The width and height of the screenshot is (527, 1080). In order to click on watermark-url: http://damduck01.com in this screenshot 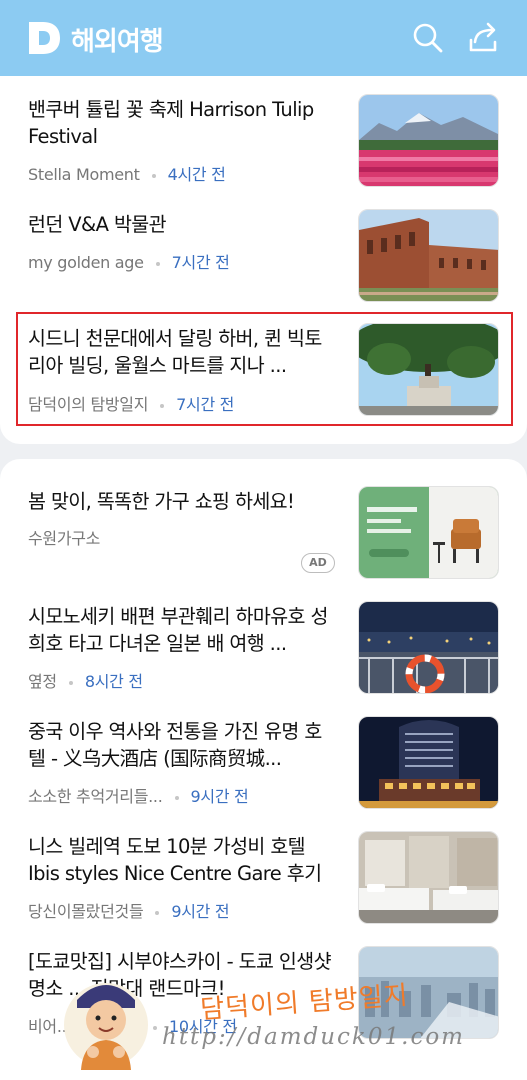, I will do `click(313, 1037)`.